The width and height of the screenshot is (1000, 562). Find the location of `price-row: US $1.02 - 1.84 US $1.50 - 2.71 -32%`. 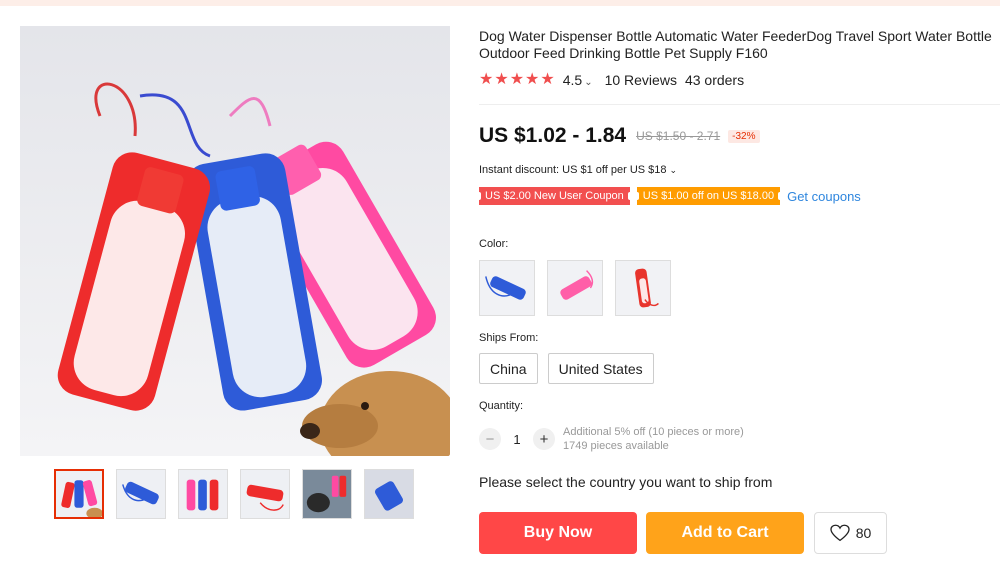

price-row: US $1.02 - 1.84 US $1.50 - 2.71 -32% is located at coordinates (619, 136).